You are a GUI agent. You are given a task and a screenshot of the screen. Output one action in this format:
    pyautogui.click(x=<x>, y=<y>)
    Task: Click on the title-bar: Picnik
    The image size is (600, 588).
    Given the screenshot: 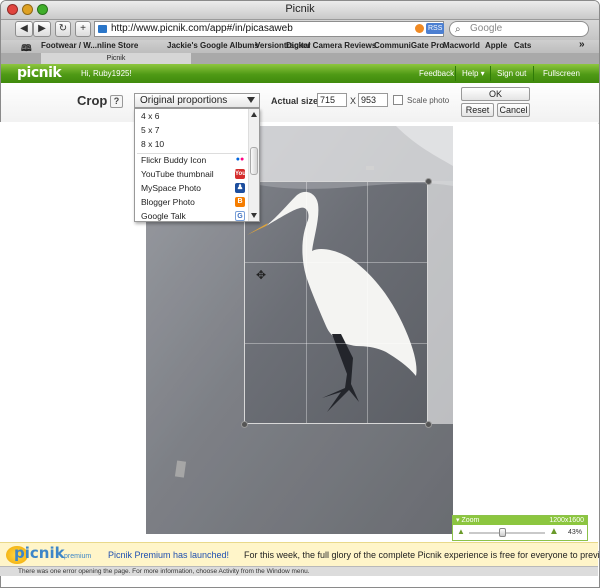 What is the action you would take?
    pyautogui.click(x=300, y=10)
    